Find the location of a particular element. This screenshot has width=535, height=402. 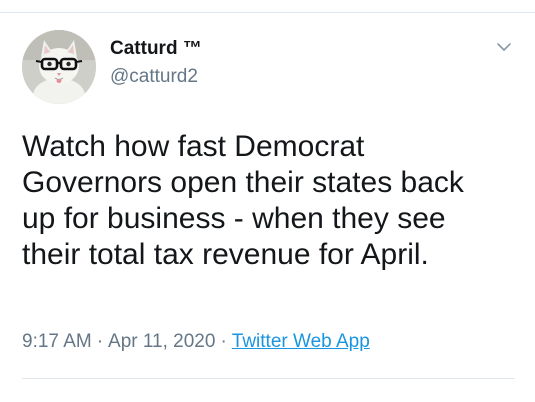

tweet-date: Apr 11, 2020 is located at coordinates (161, 341).